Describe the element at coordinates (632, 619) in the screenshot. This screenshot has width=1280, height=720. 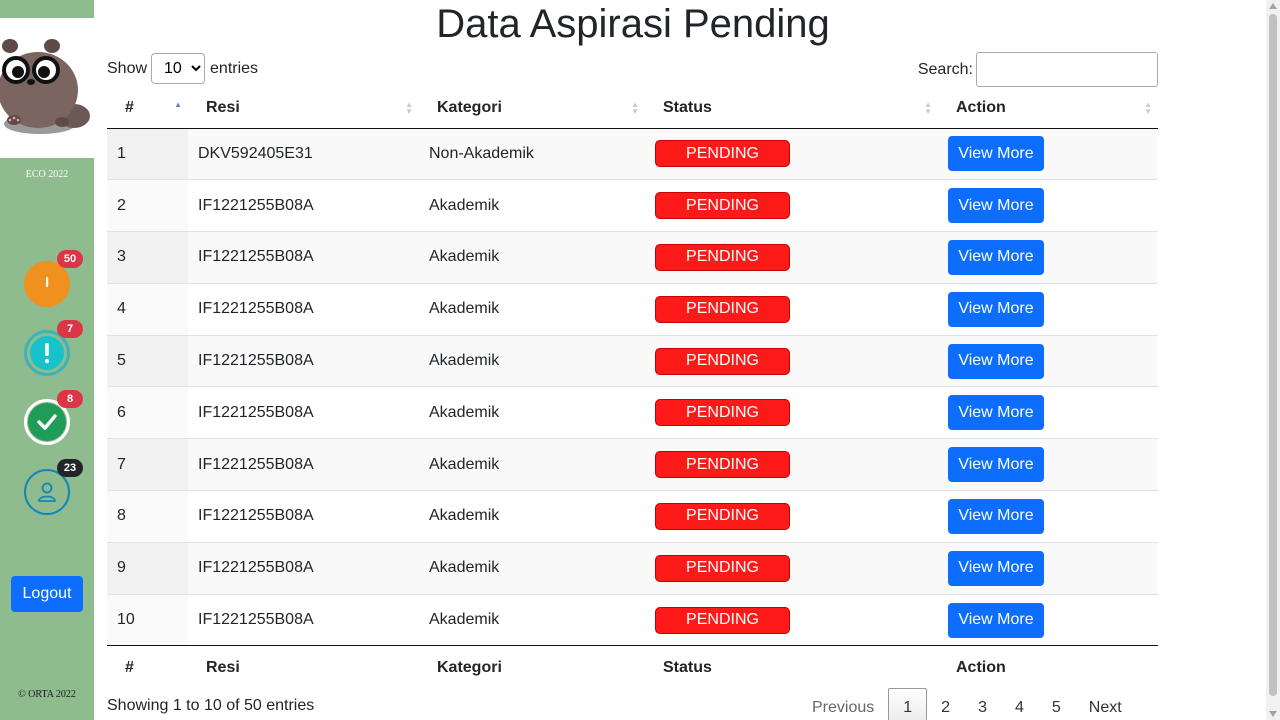
I see `table-row: 10 IF1221255B08A Akademik PENDING View More` at that location.